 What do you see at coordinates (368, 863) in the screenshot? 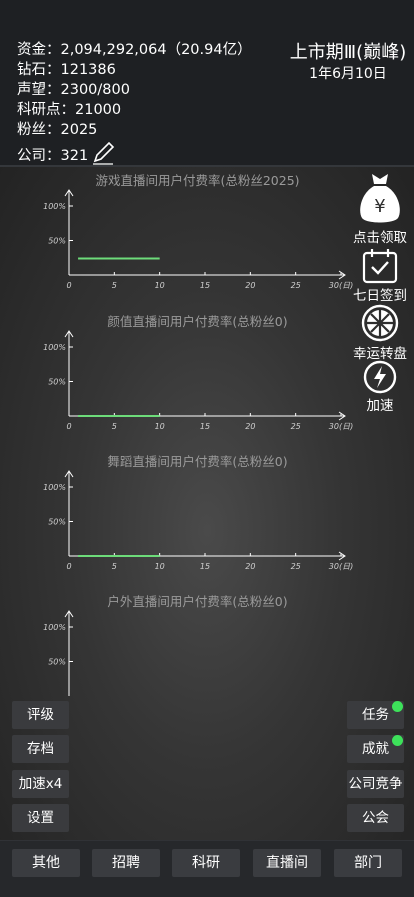
I see `tab-department: 部门` at bounding box center [368, 863].